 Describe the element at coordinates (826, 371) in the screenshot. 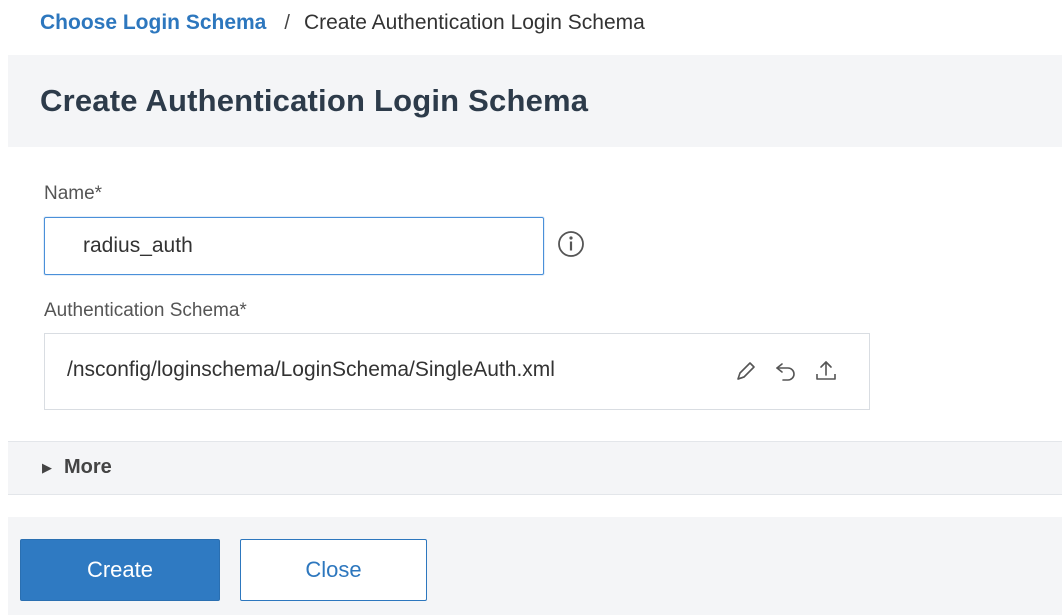

I see `upload-icon` at that location.